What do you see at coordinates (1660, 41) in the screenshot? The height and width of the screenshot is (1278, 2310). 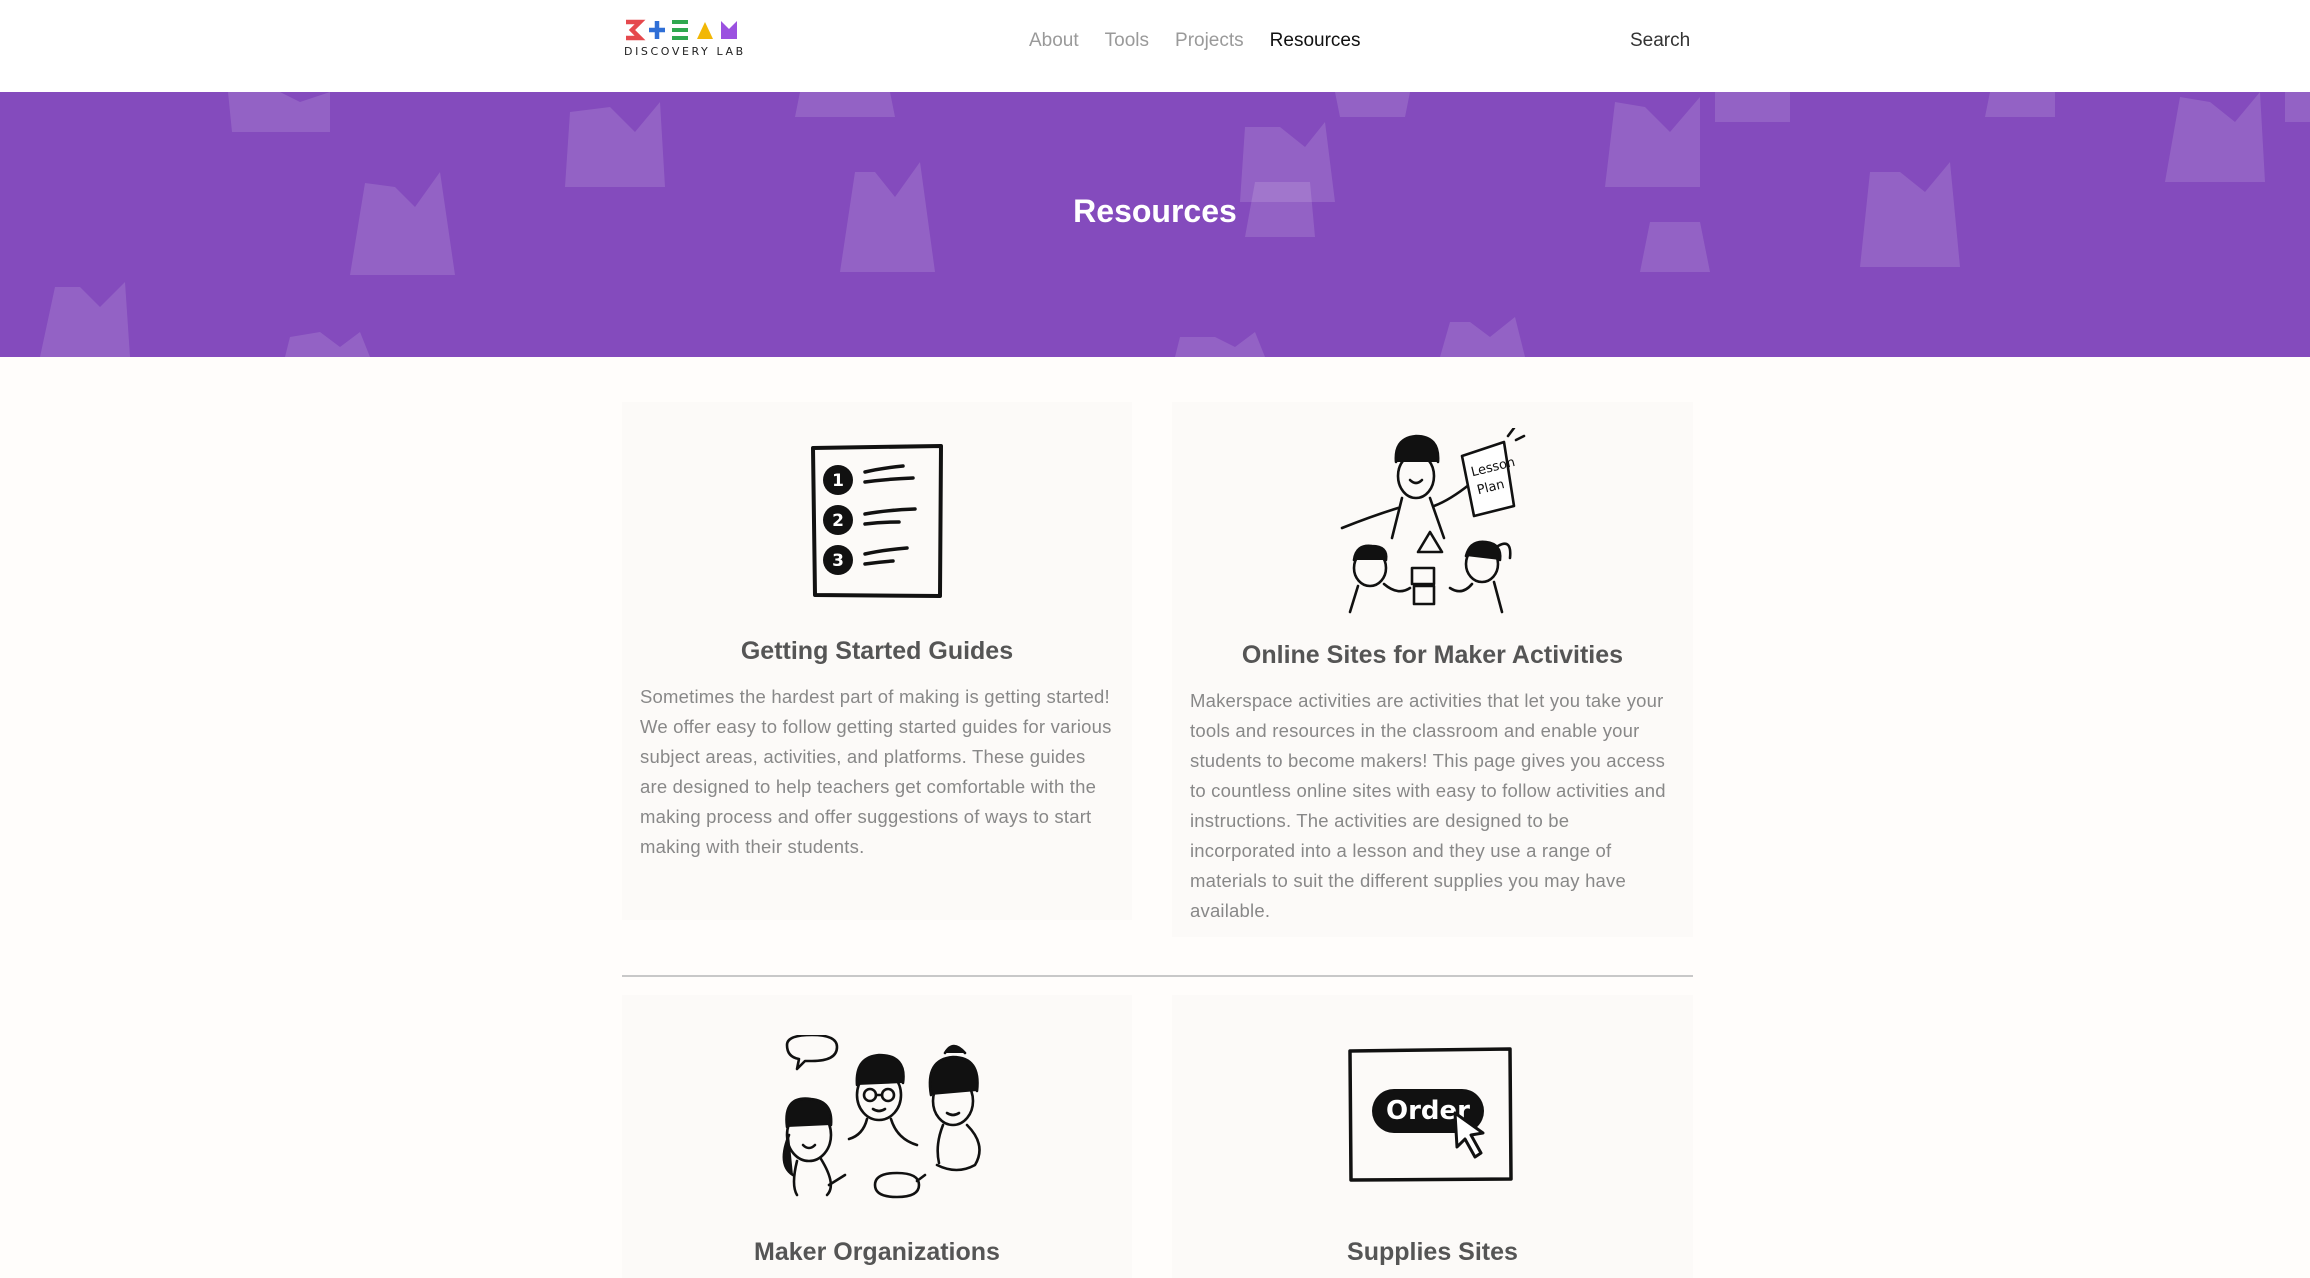 I see `search-link: Search` at bounding box center [1660, 41].